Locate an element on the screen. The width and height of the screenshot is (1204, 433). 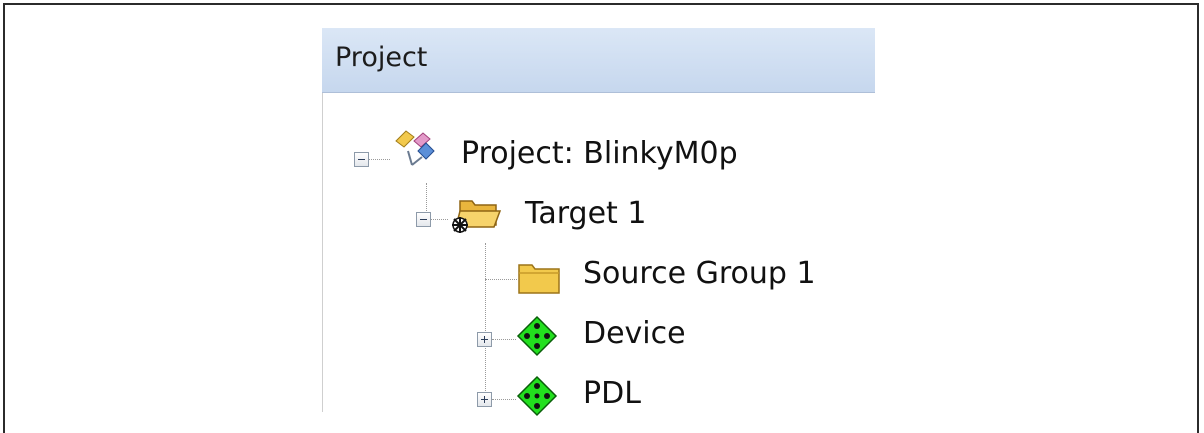
folder-icon is located at coordinates (539, 279).